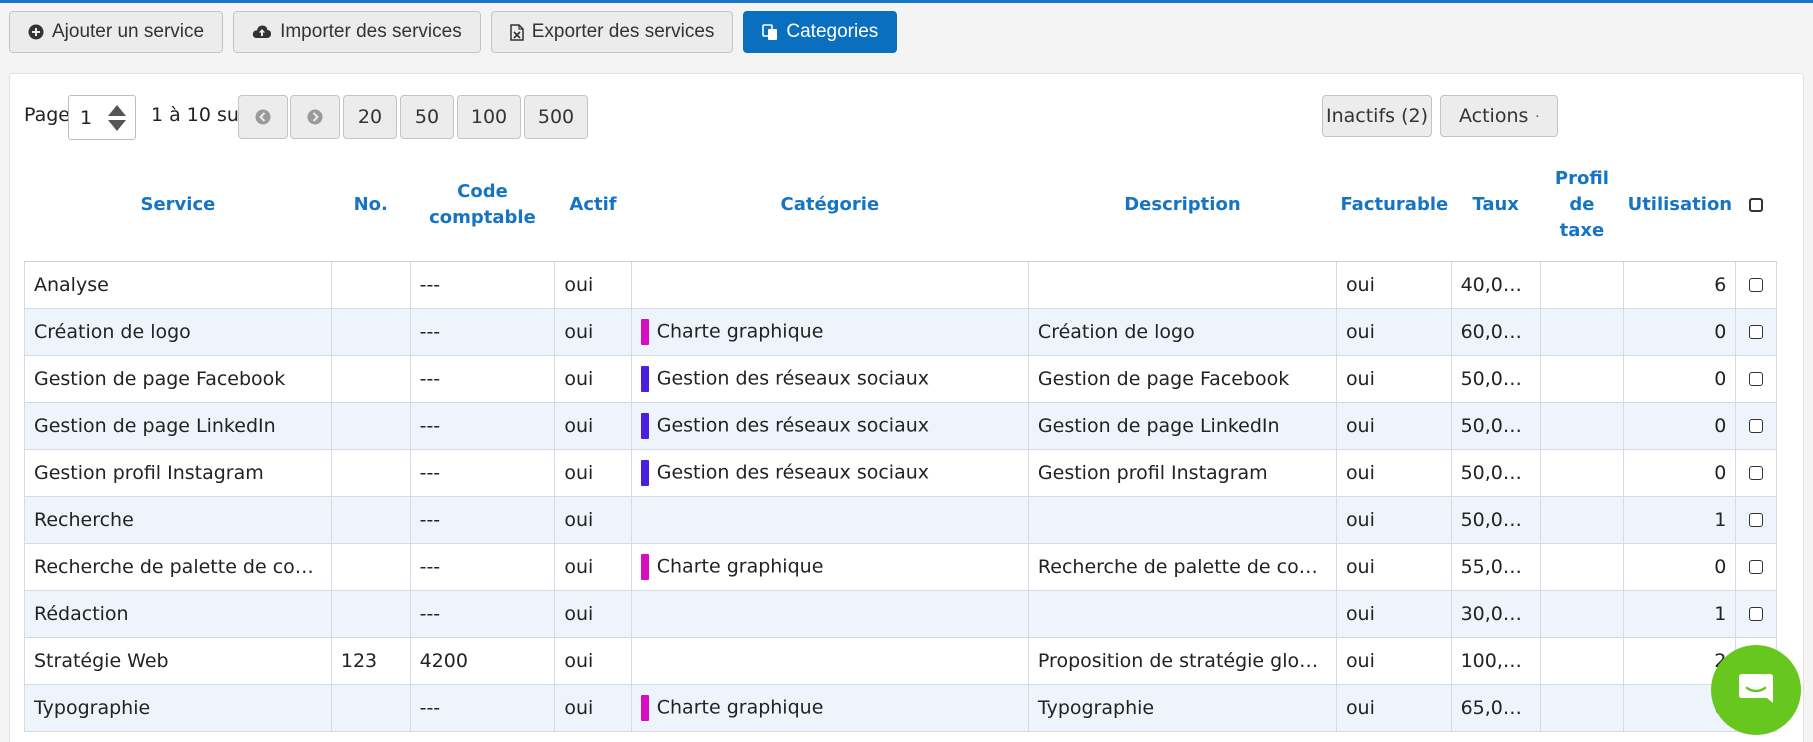 This screenshot has height=742, width=1813. Describe the element at coordinates (1182, 378) in the screenshot. I see `cell-description: Gestion de page Facebook` at that location.